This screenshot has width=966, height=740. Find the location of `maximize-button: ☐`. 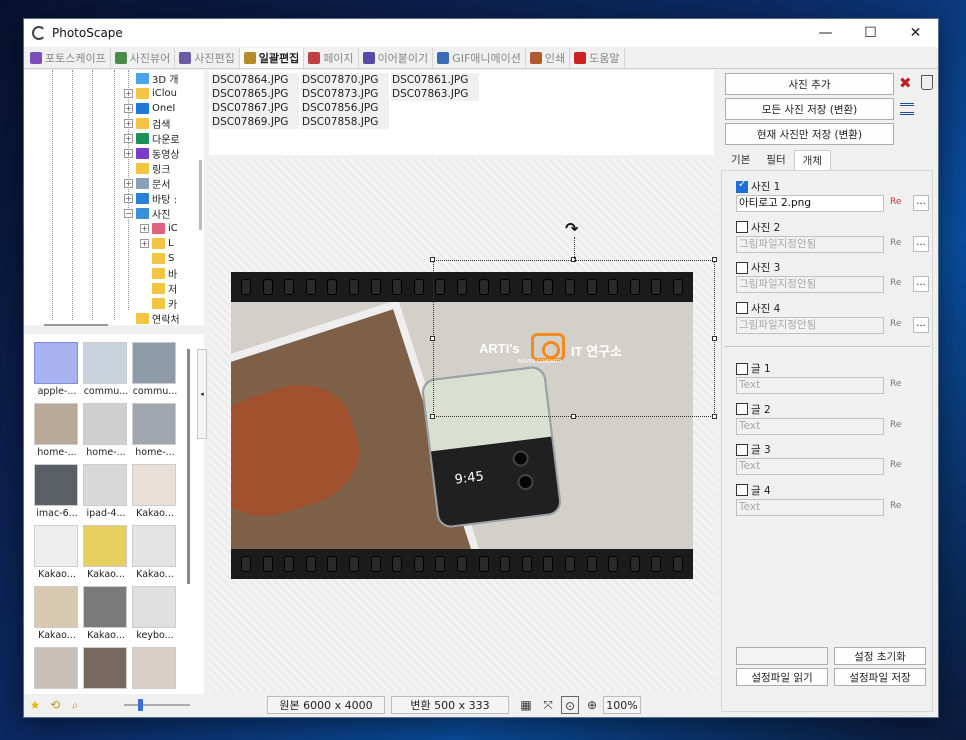

maximize-button: ☐ is located at coordinates (870, 33).